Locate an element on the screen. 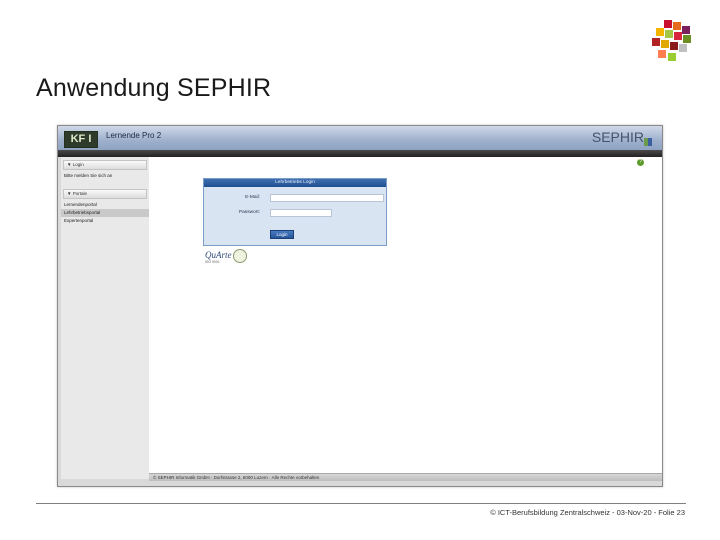  sidebar-item-expertenportal: Expertenportal is located at coordinates (105, 221).